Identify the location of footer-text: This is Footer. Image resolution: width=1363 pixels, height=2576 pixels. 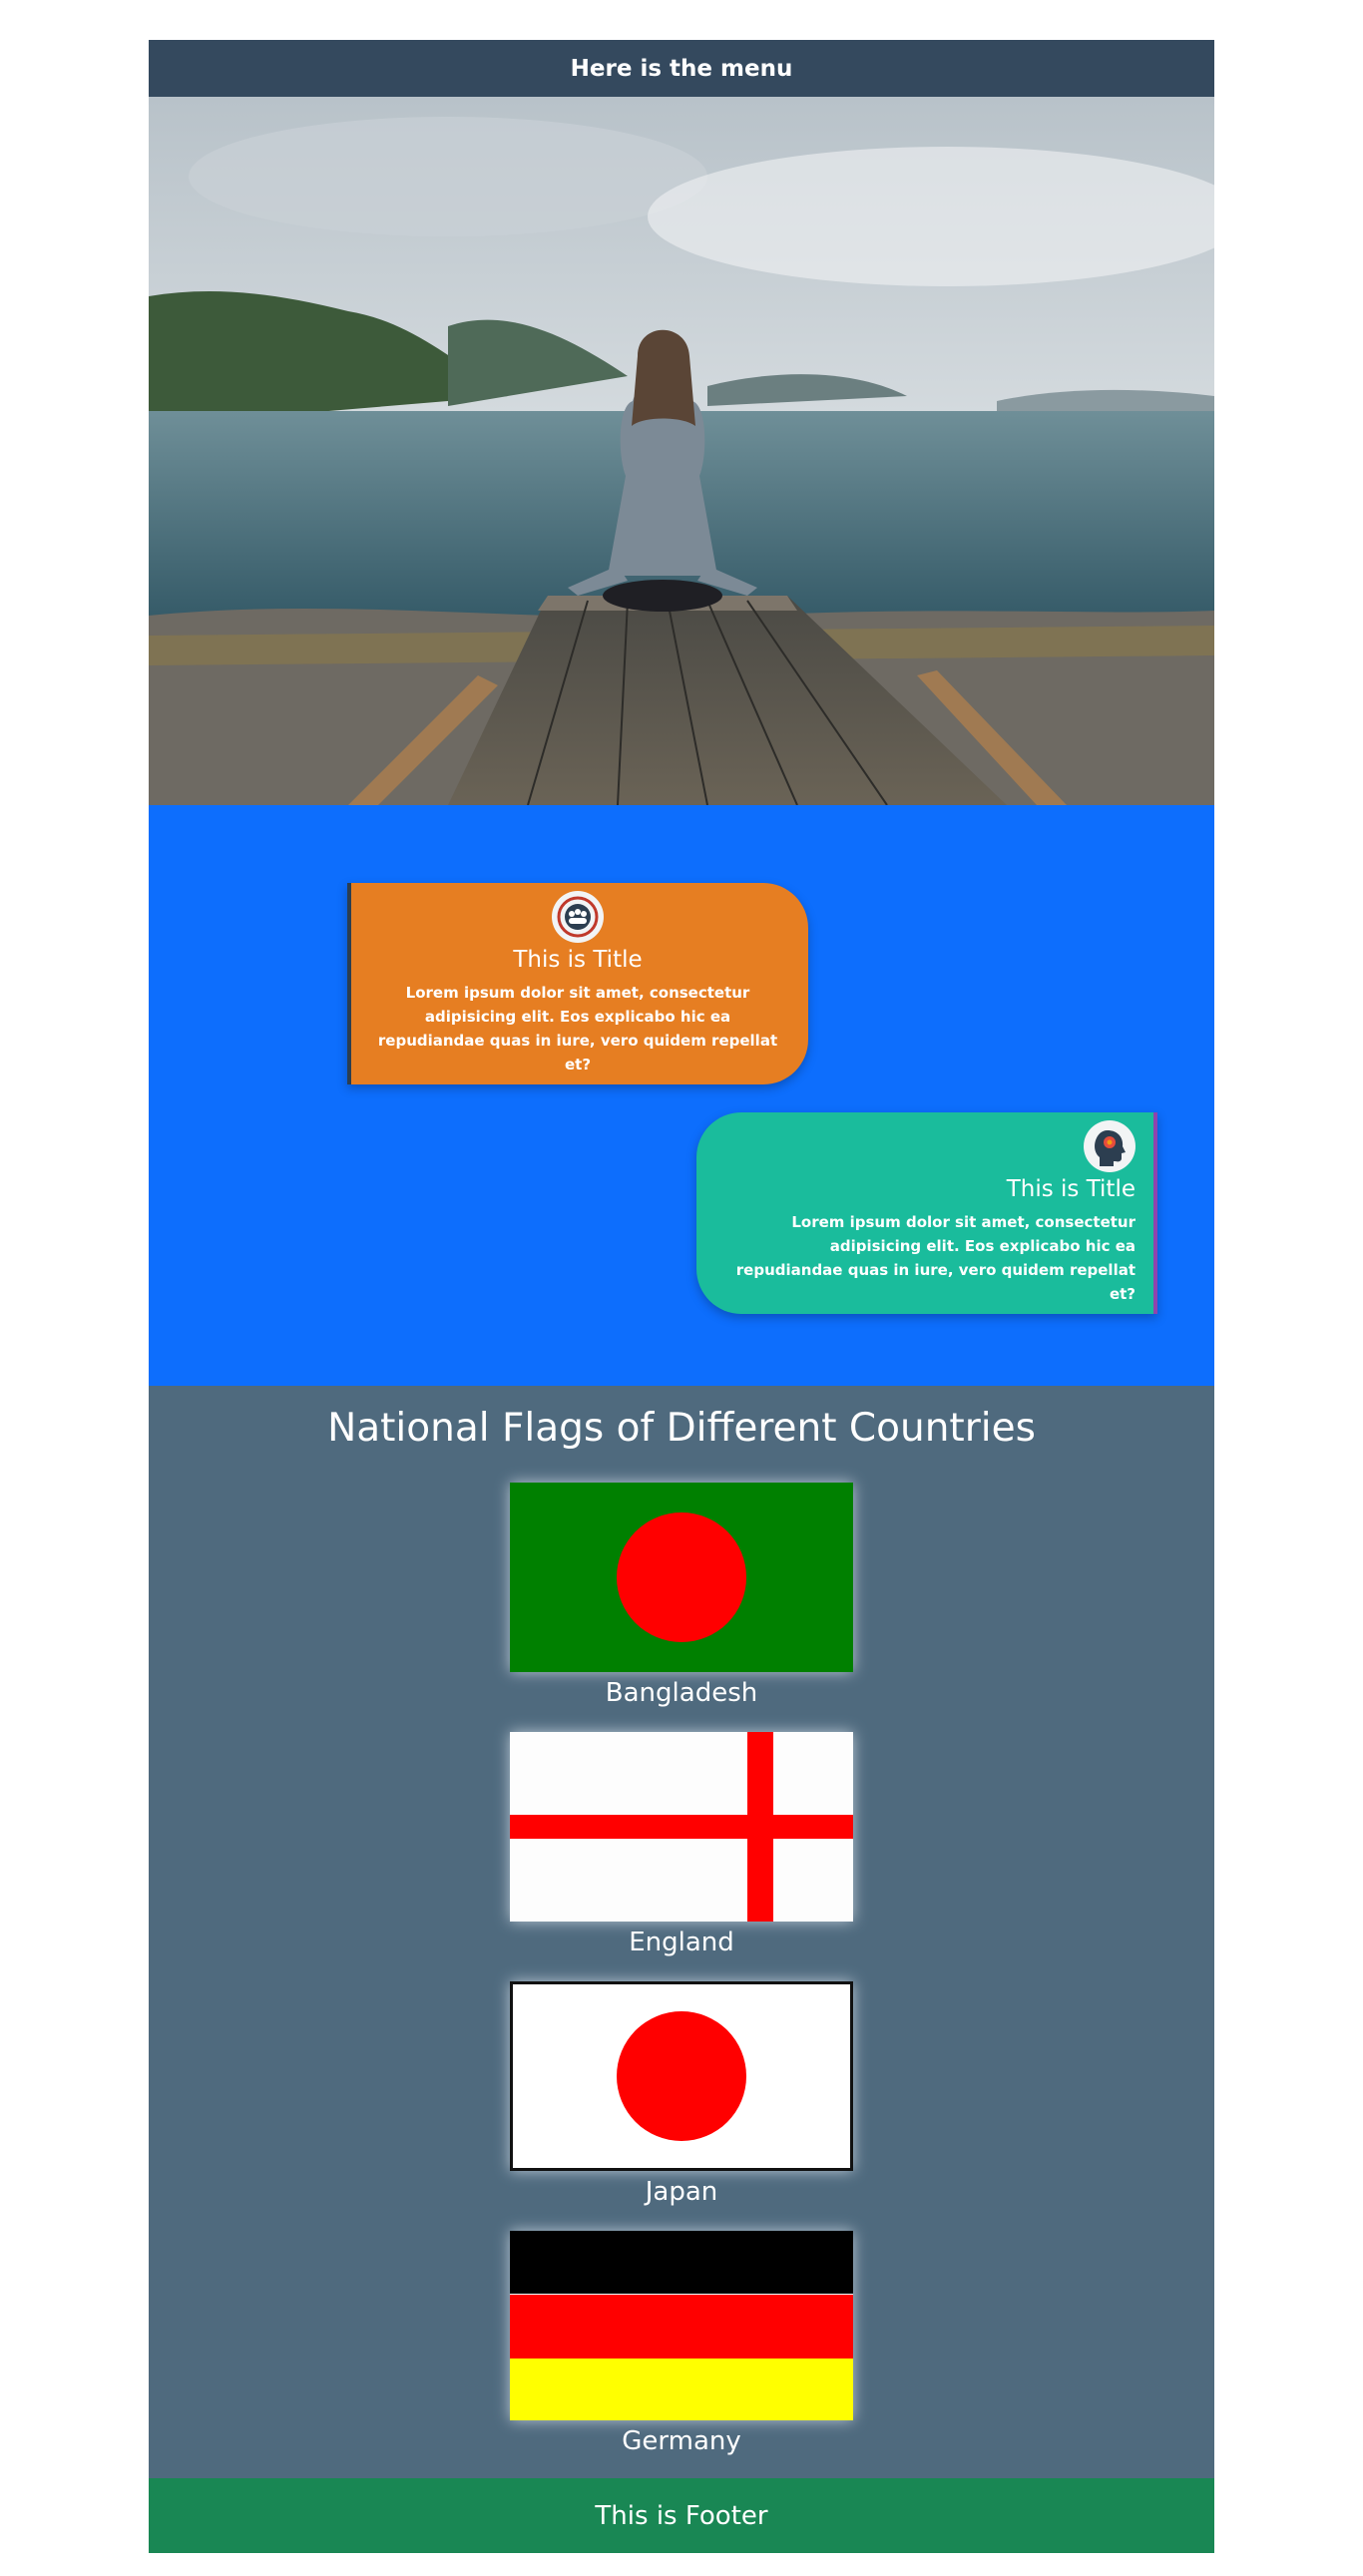
(682, 2515).